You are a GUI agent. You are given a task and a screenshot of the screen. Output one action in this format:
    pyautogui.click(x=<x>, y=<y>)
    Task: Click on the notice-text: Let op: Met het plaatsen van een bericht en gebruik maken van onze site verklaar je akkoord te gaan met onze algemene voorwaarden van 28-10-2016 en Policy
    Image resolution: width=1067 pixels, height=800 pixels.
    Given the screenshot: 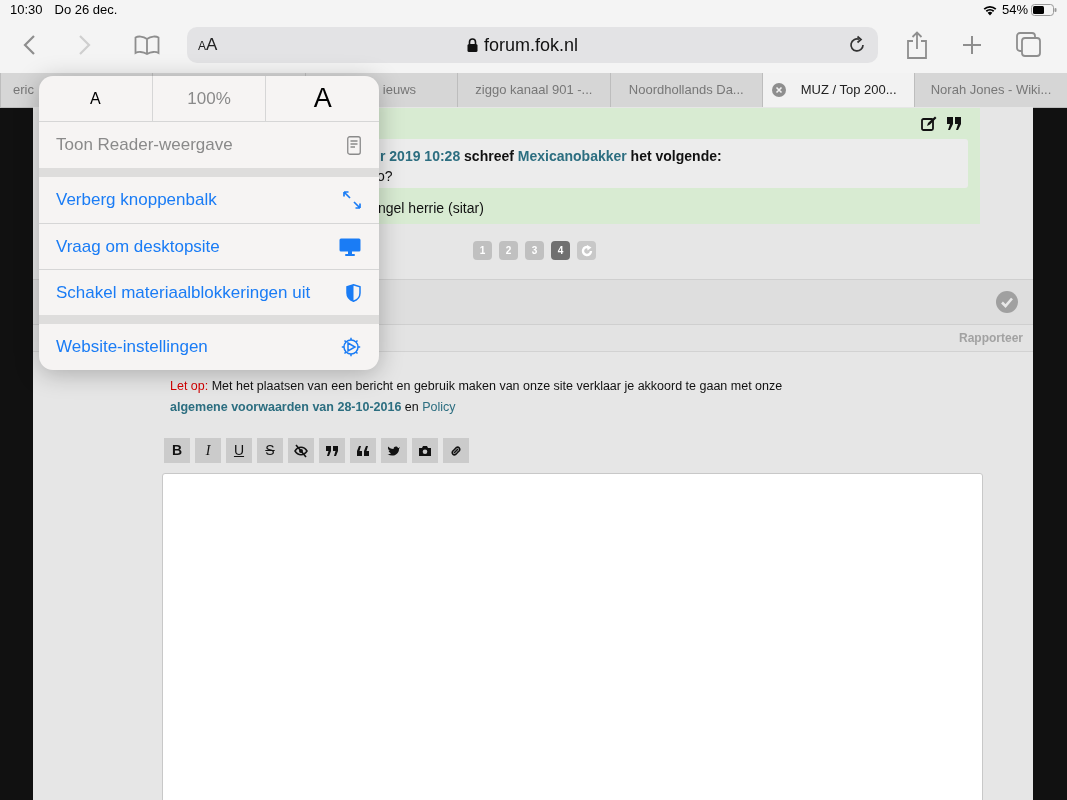 What is the action you would take?
    pyautogui.click(x=477, y=397)
    